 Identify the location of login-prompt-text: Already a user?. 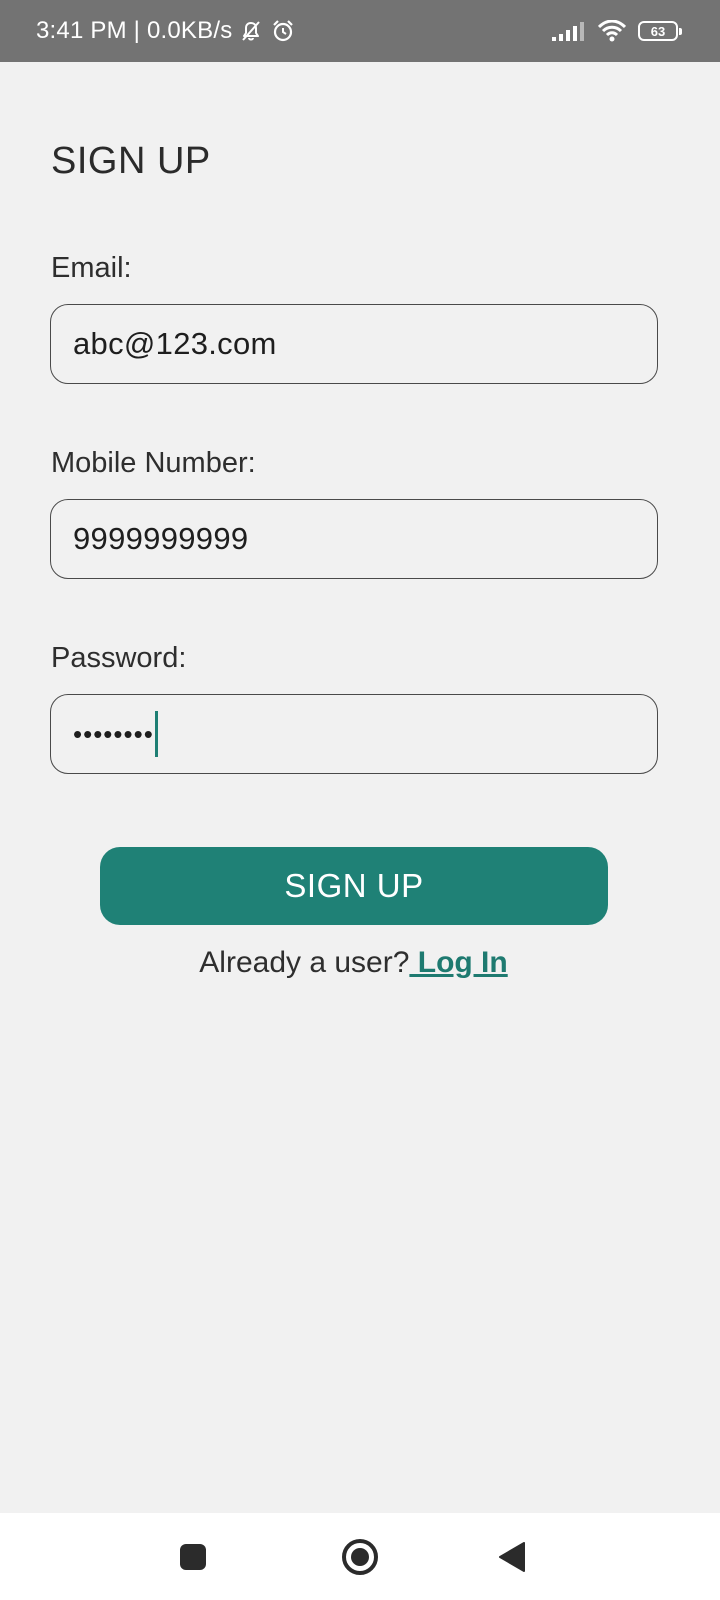
(304, 962).